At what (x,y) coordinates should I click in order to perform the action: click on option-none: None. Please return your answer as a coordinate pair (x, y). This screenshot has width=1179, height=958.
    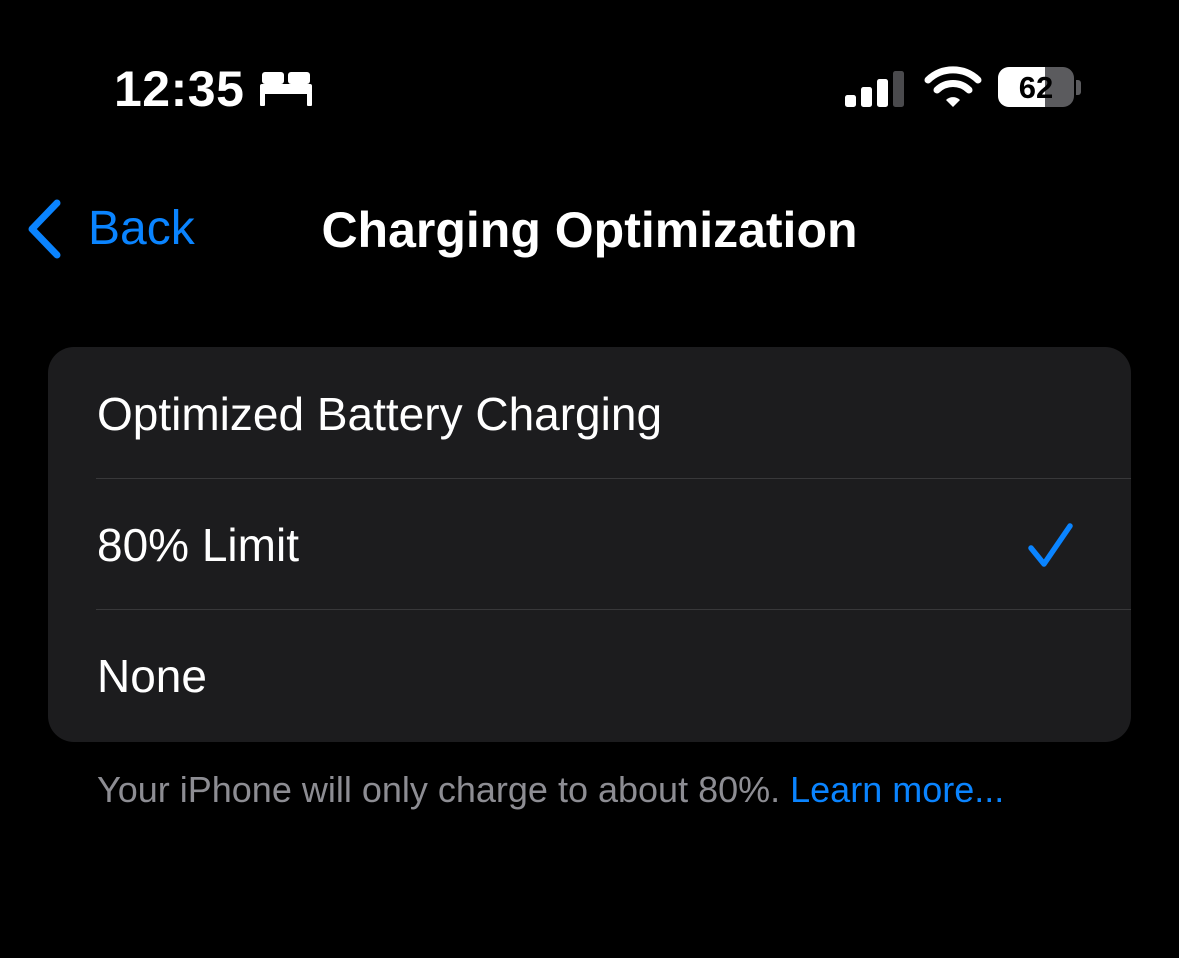
    Looking at the image, I should click on (589, 674).